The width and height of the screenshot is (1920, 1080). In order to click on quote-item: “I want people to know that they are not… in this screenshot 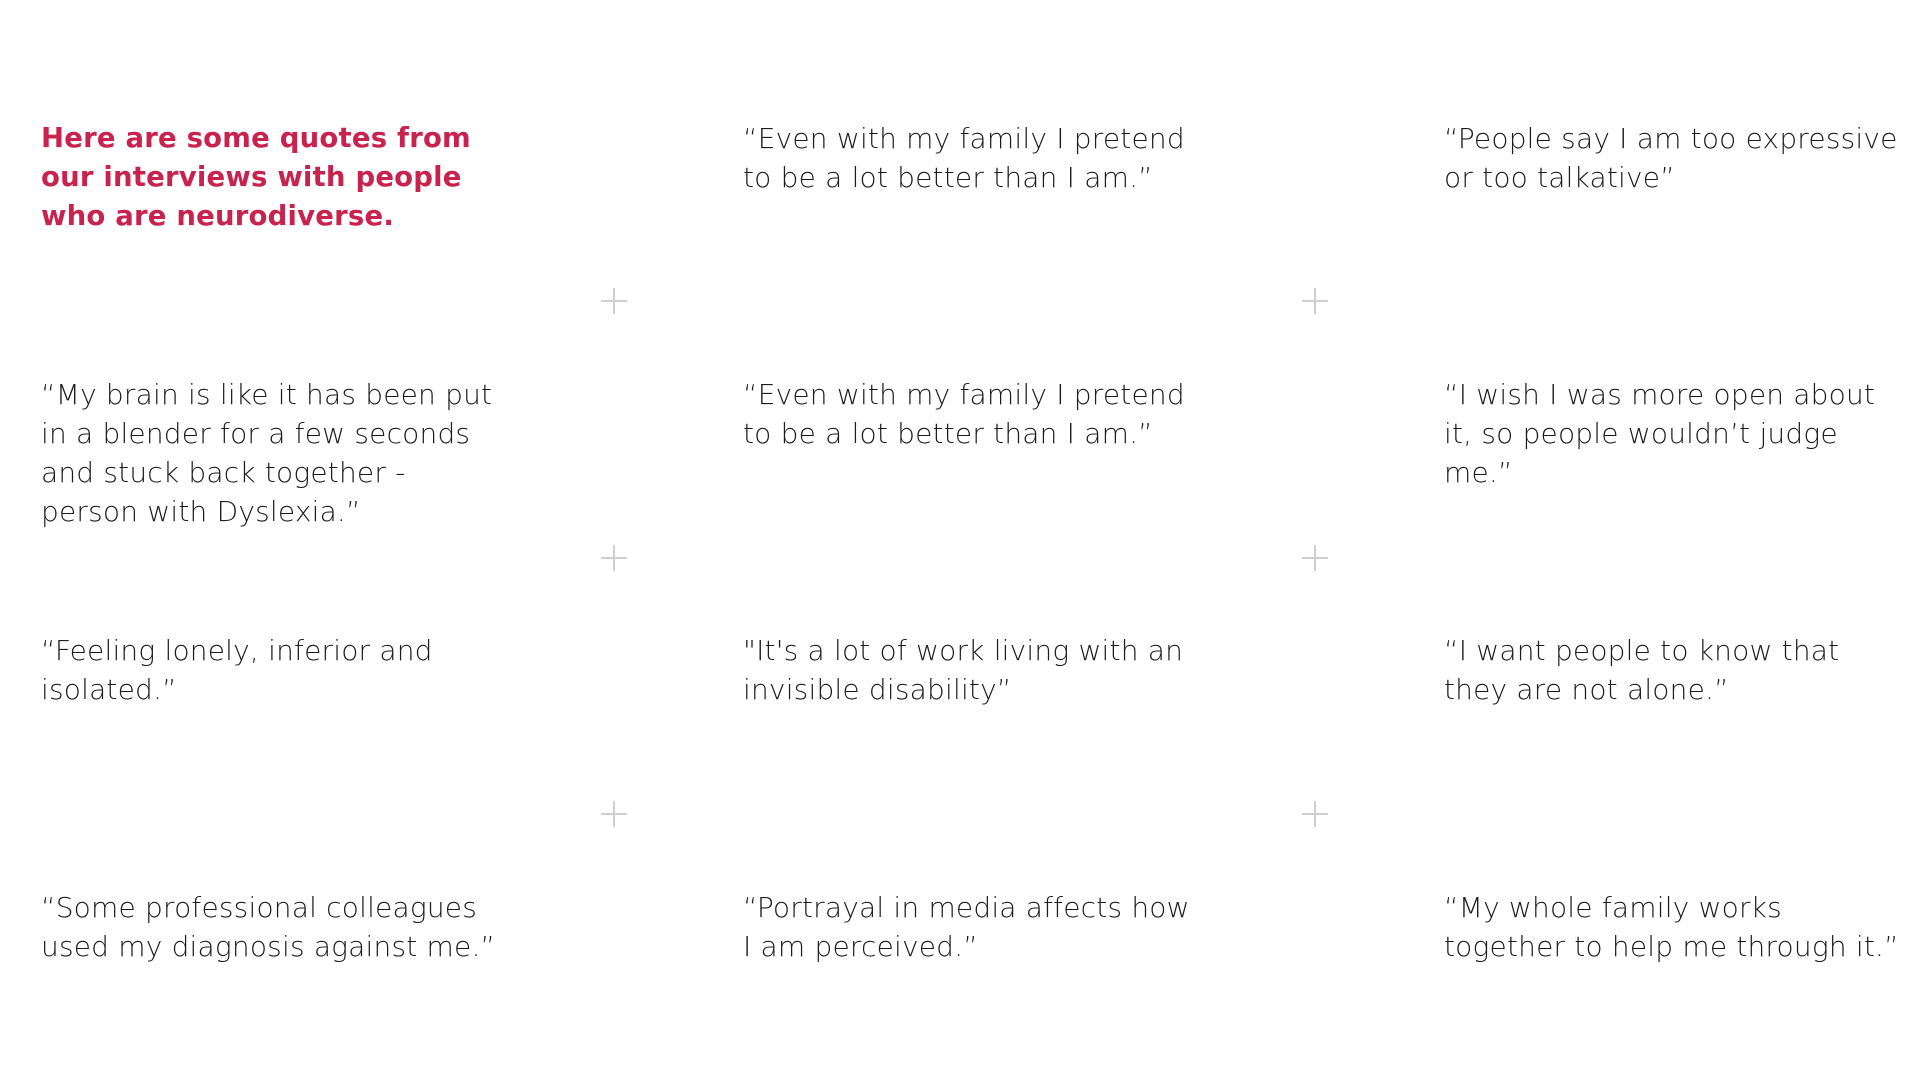, I will do `click(1642, 670)`.